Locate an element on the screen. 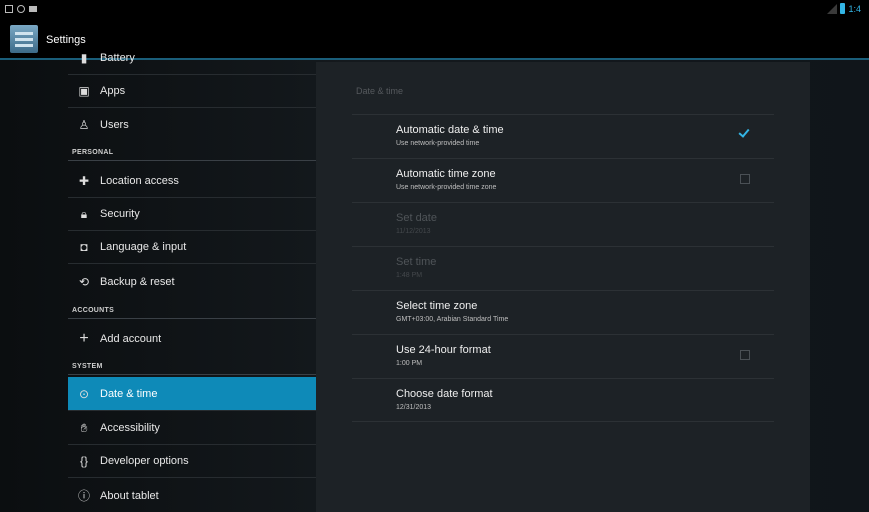 This screenshot has height=512, width=869. sidebar-item-label: Accessibility is located at coordinates (130, 428).